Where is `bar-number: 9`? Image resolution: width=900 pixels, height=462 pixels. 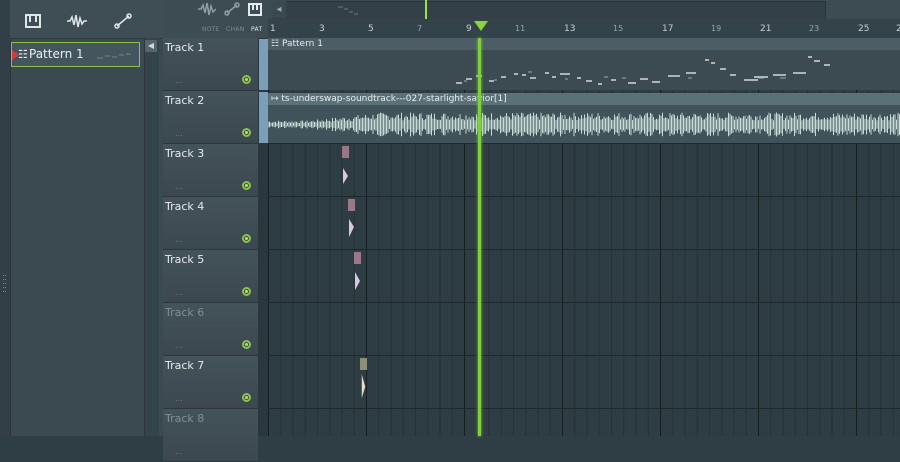 bar-number: 9 is located at coordinates (469, 29).